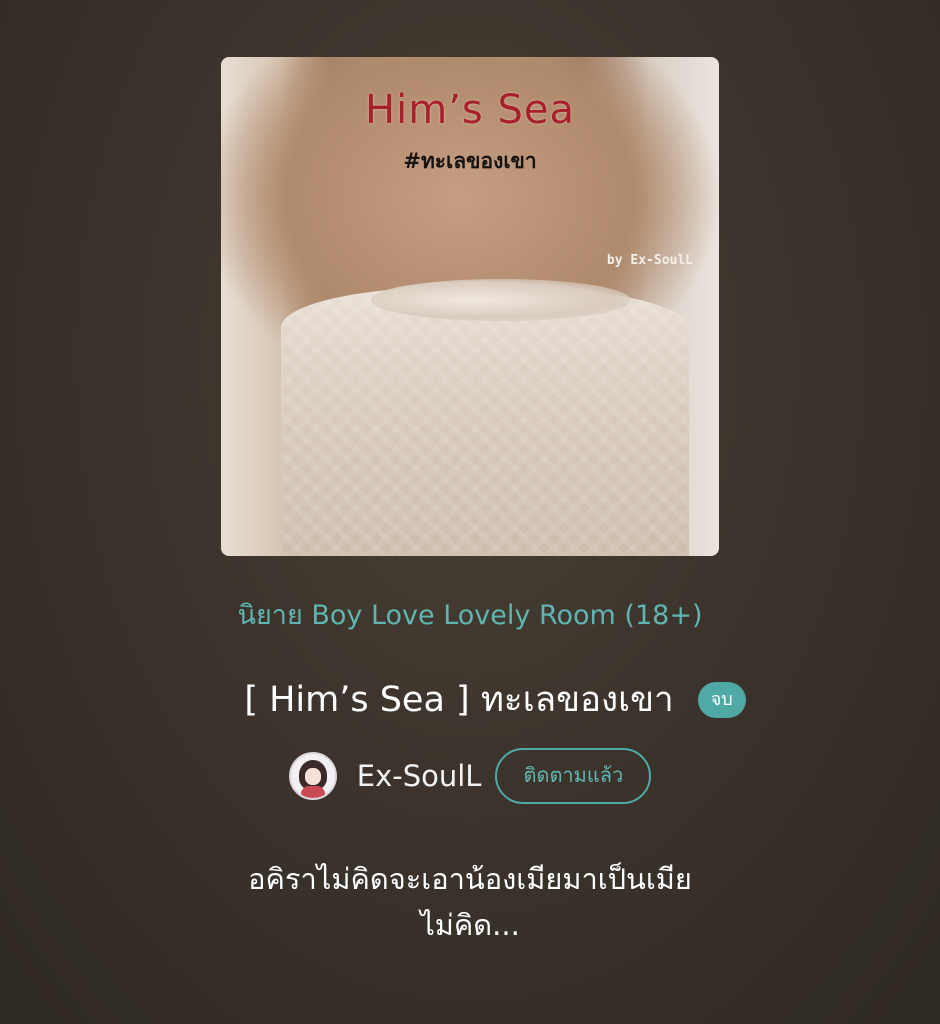 The height and width of the screenshot is (1024, 940). I want to click on author-name: Ex-SoulL, so click(419, 776).